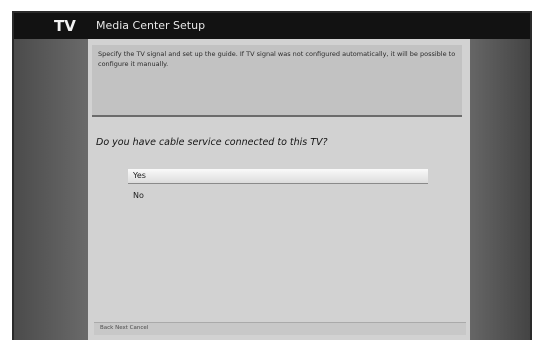 Image resolution: width=543 pixels, height=353 pixels. I want to click on footer-text: Back Next Cancel, so click(124, 328).